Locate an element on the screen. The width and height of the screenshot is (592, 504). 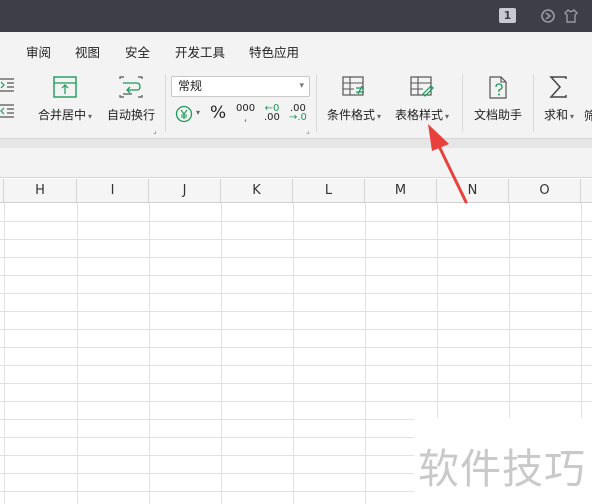
column-header-n: N is located at coordinates (473, 191).